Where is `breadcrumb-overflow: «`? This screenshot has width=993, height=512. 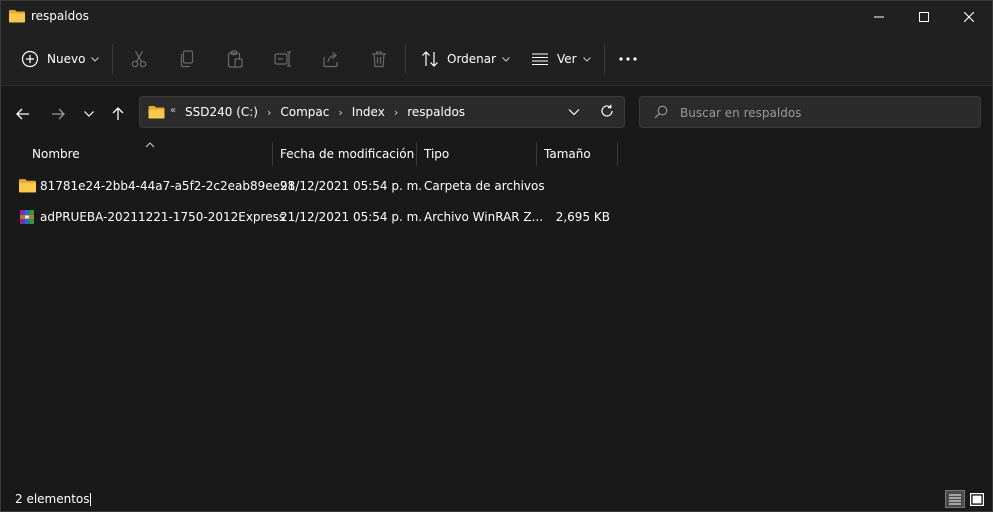 breadcrumb-overflow: « is located at coordinates (173, 110).